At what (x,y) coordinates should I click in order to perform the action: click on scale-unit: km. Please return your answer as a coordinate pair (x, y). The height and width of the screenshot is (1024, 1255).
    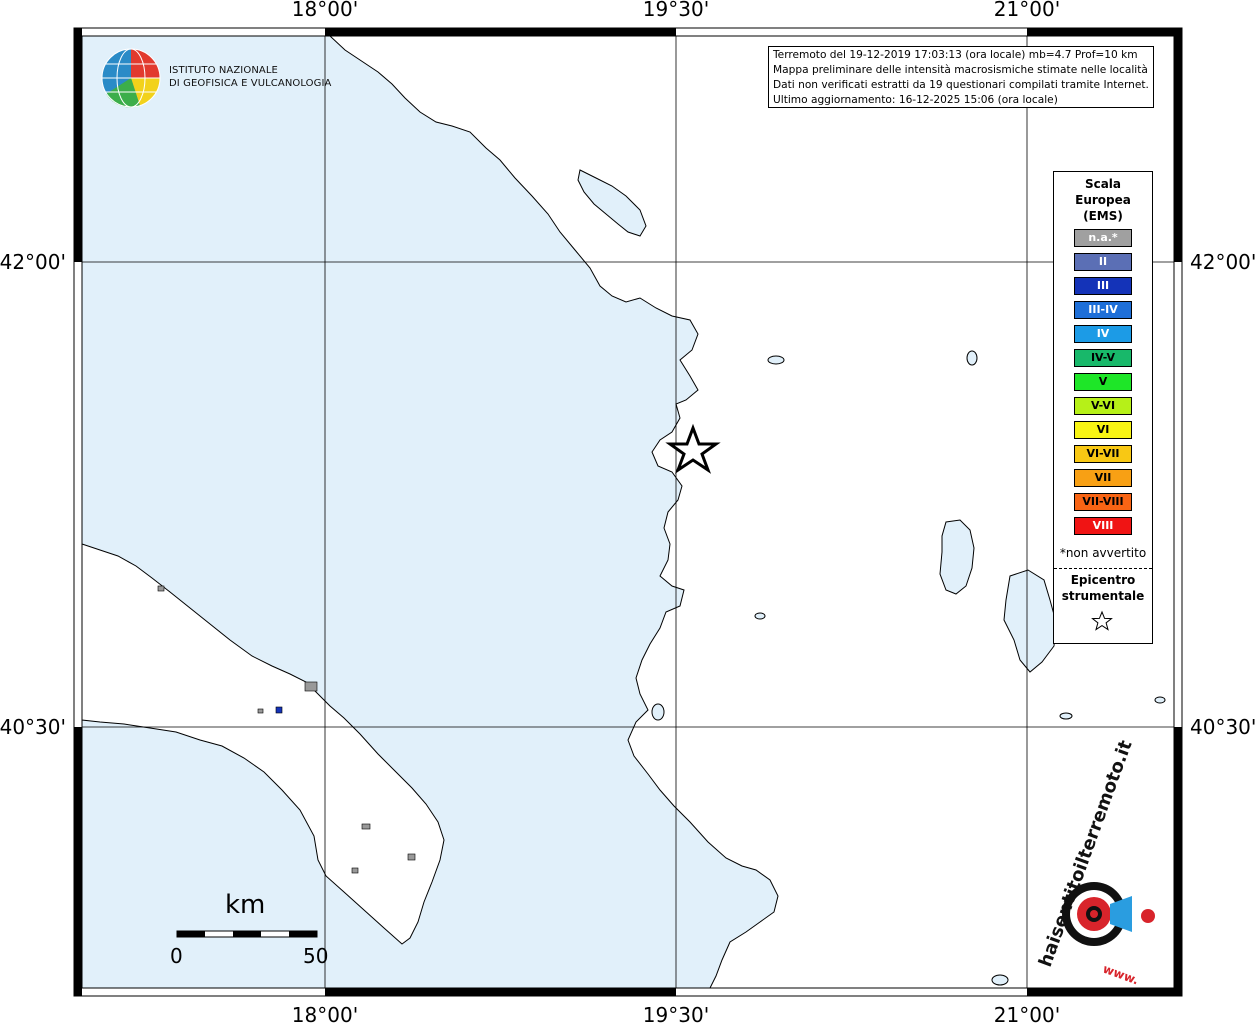
    Looking at the image, I should click on (245, 905).